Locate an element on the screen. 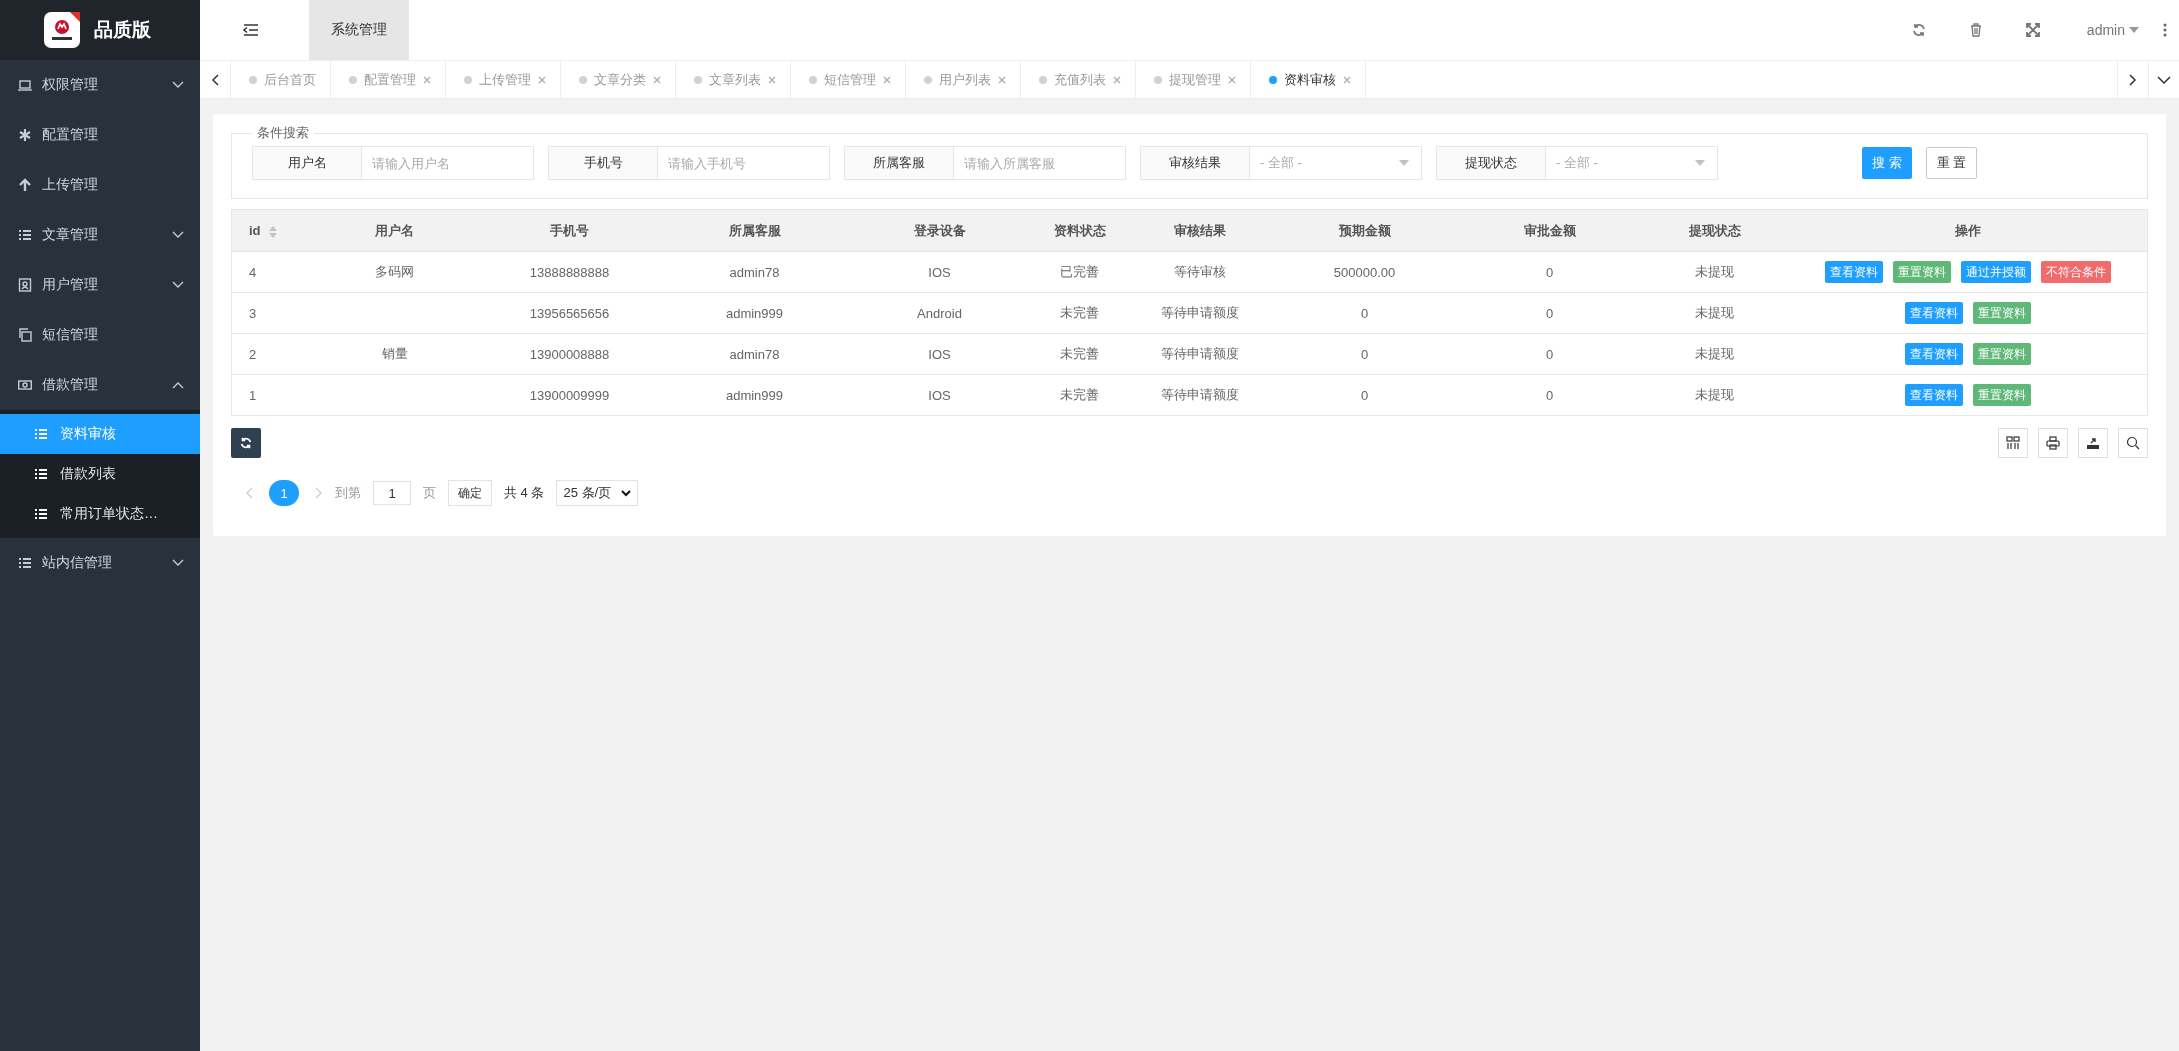 This screenshot has width=2179, height=1051. sidebar-item: 用户管理 is located at coordinates (100, 285).